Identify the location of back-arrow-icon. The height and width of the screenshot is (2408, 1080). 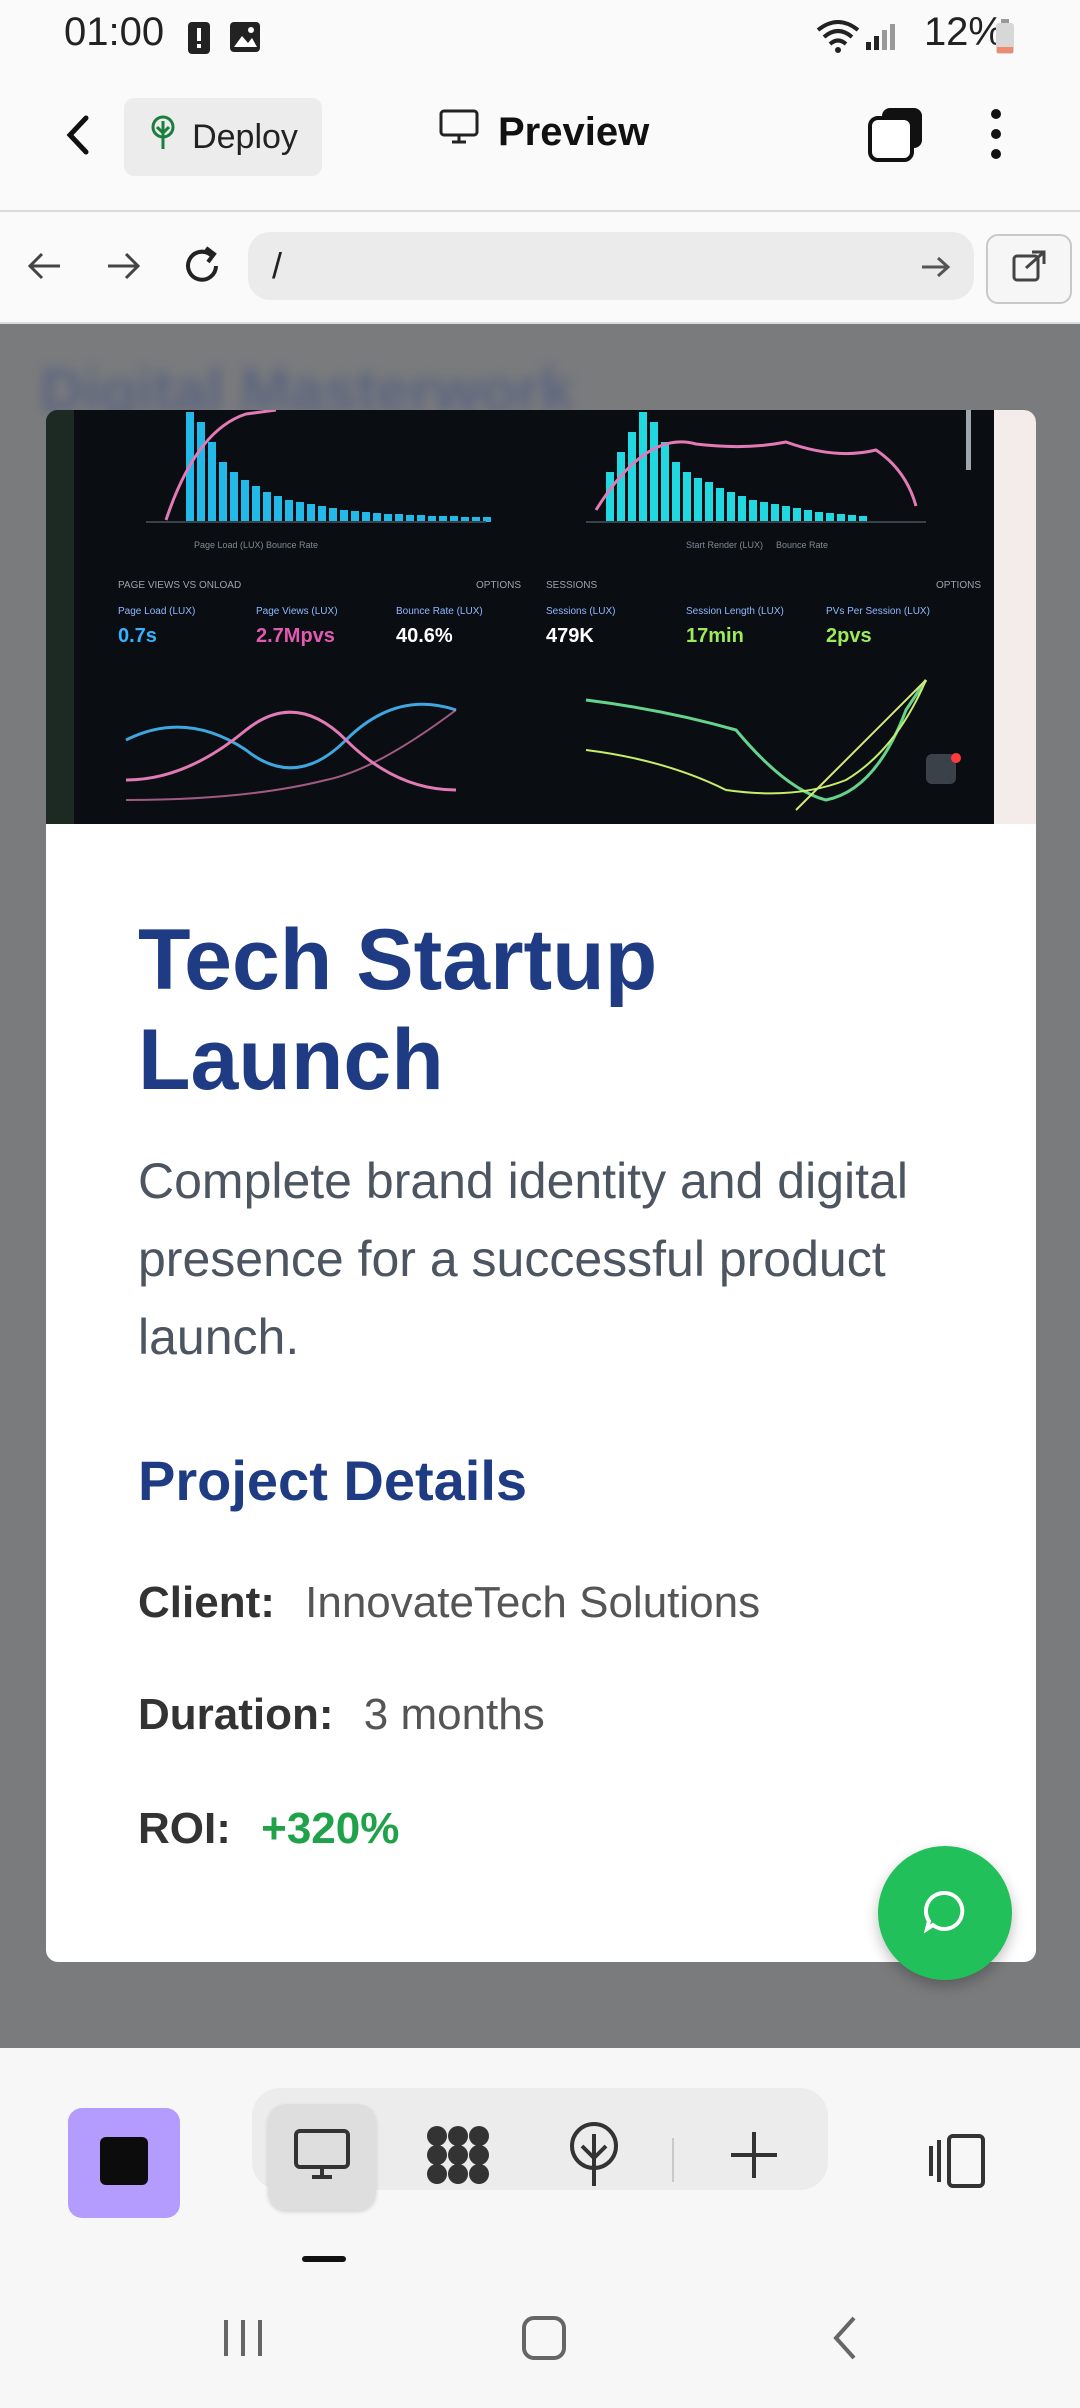
(78, 137).